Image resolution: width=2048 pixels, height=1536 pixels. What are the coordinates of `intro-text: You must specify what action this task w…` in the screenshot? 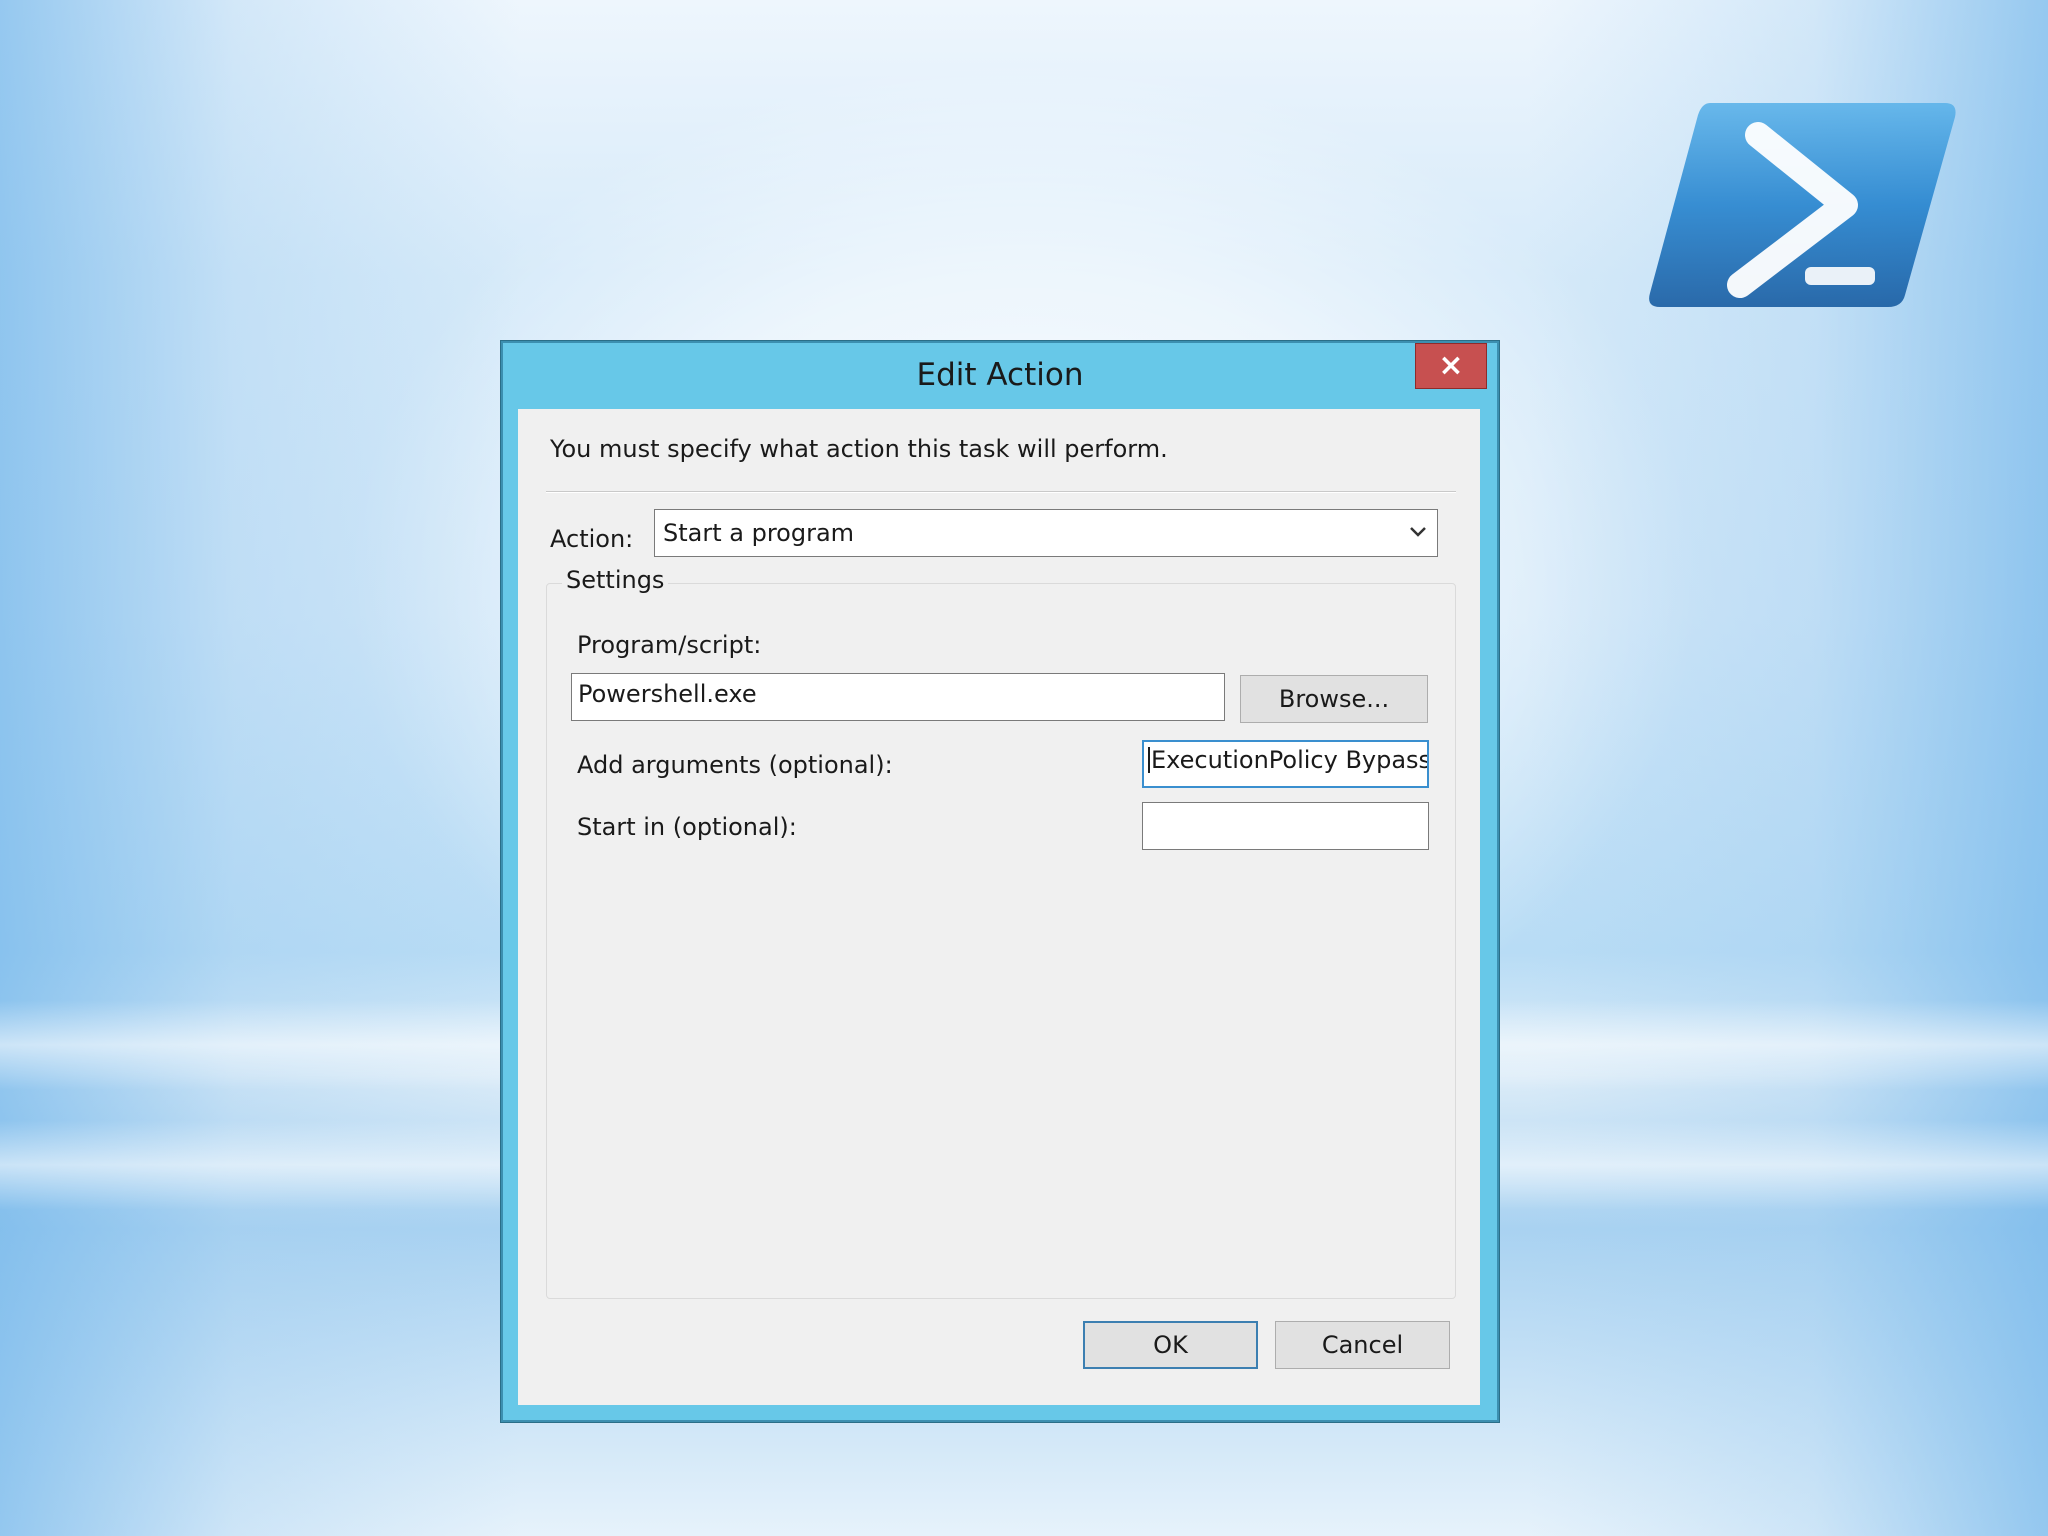 It's located at (859, 449).